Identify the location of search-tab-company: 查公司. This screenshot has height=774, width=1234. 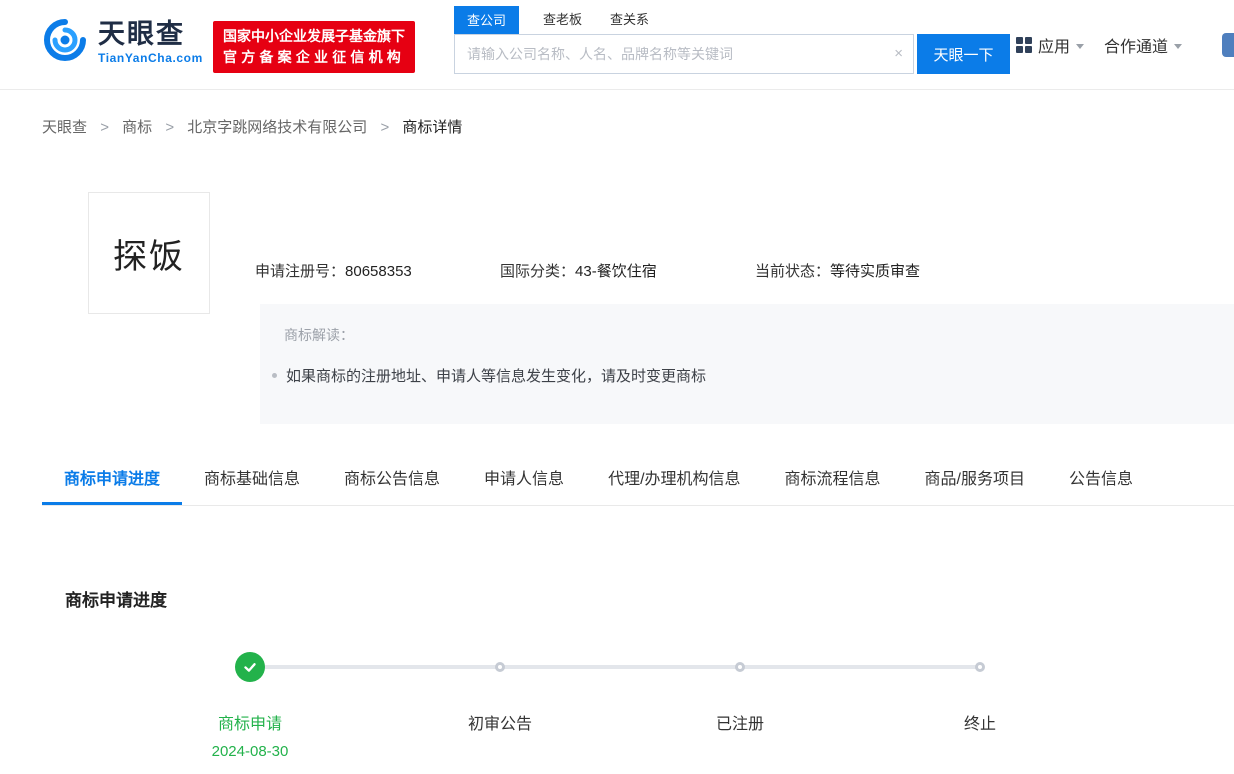
(487, 20).